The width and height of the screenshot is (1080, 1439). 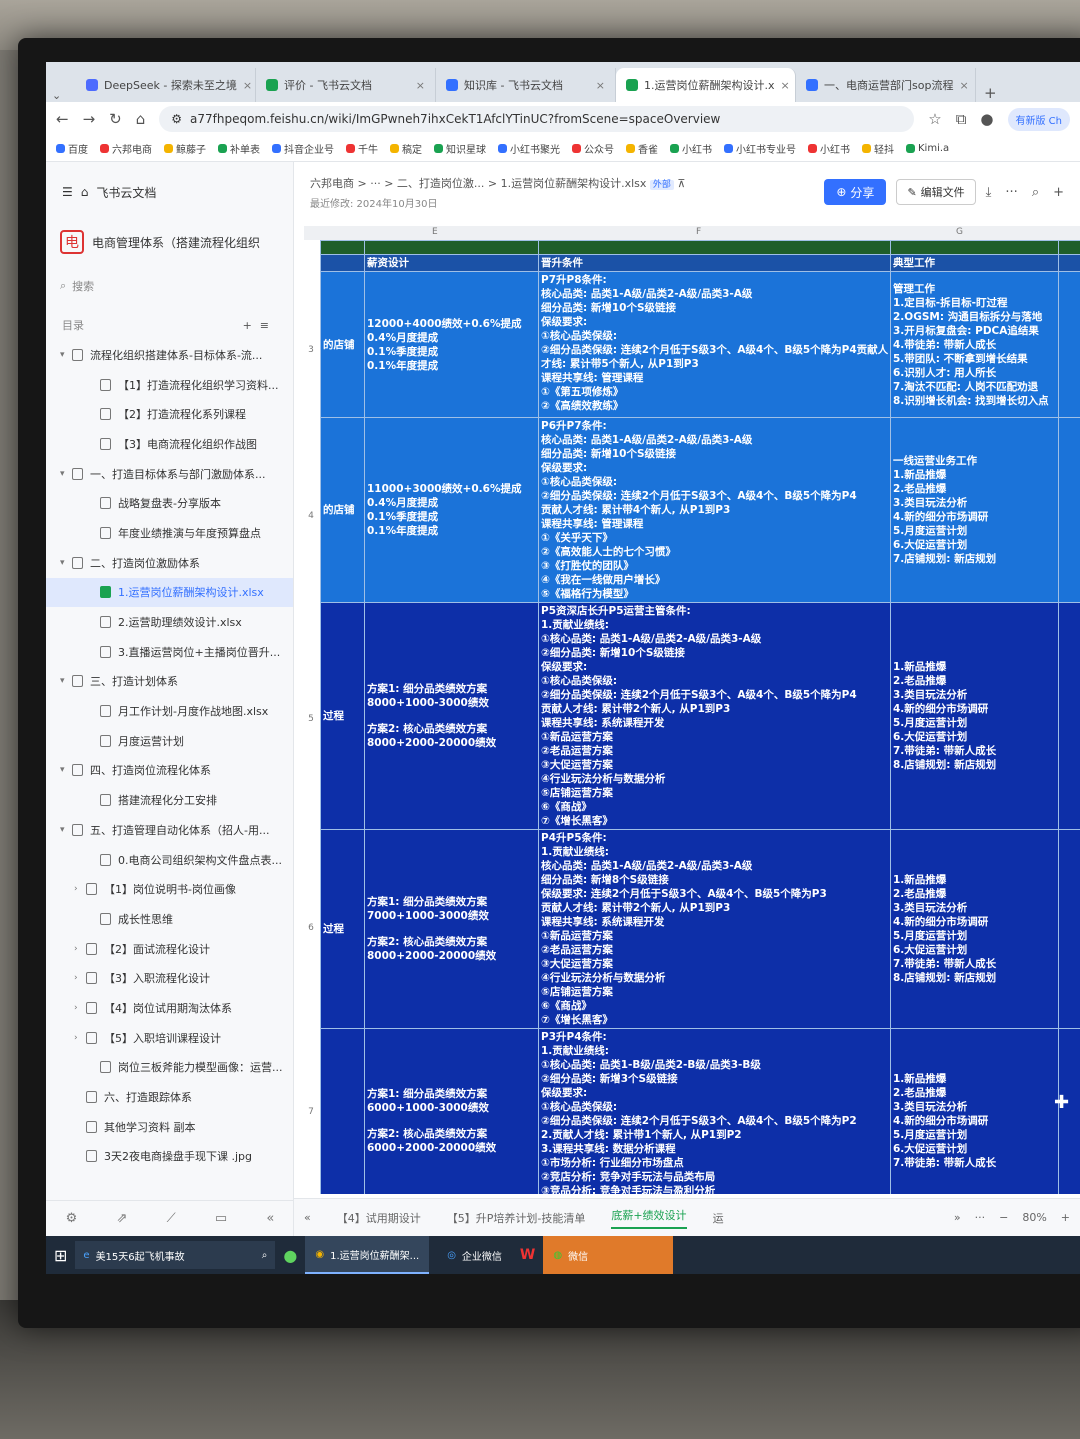 I want to click on toc-item: › 【5】入职培训课程设计, so click(x=169, y=1038).